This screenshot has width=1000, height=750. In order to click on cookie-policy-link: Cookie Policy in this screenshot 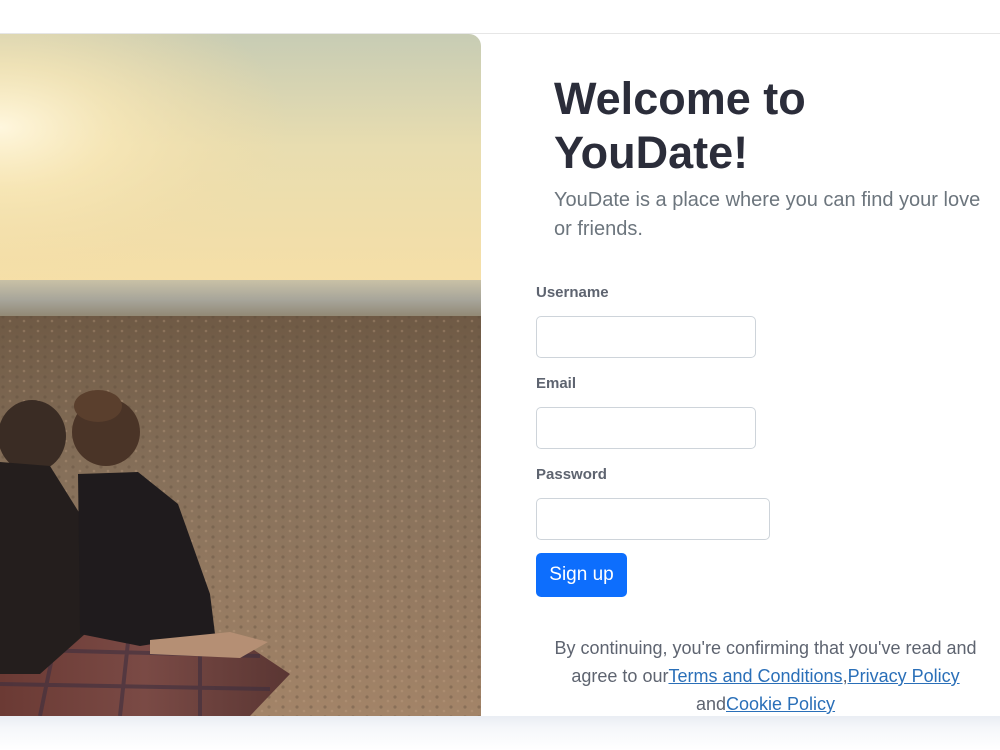, I will do `click(780, 704)`.